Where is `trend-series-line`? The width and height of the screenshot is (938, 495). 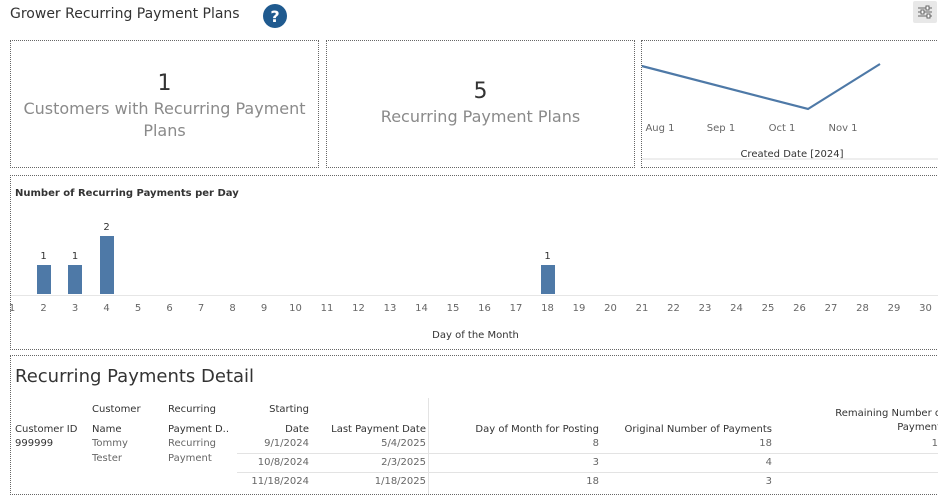
trend-series-line is located at coordinates (761, 87).